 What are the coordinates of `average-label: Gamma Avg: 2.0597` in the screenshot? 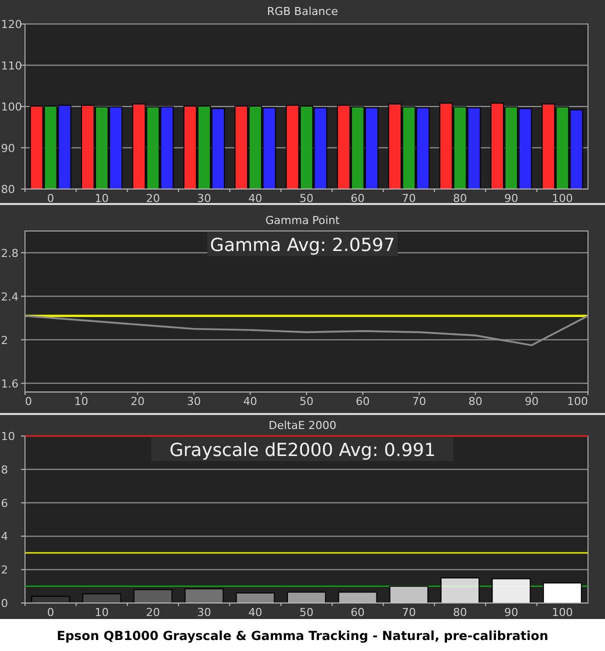 It's located at (302, 244).